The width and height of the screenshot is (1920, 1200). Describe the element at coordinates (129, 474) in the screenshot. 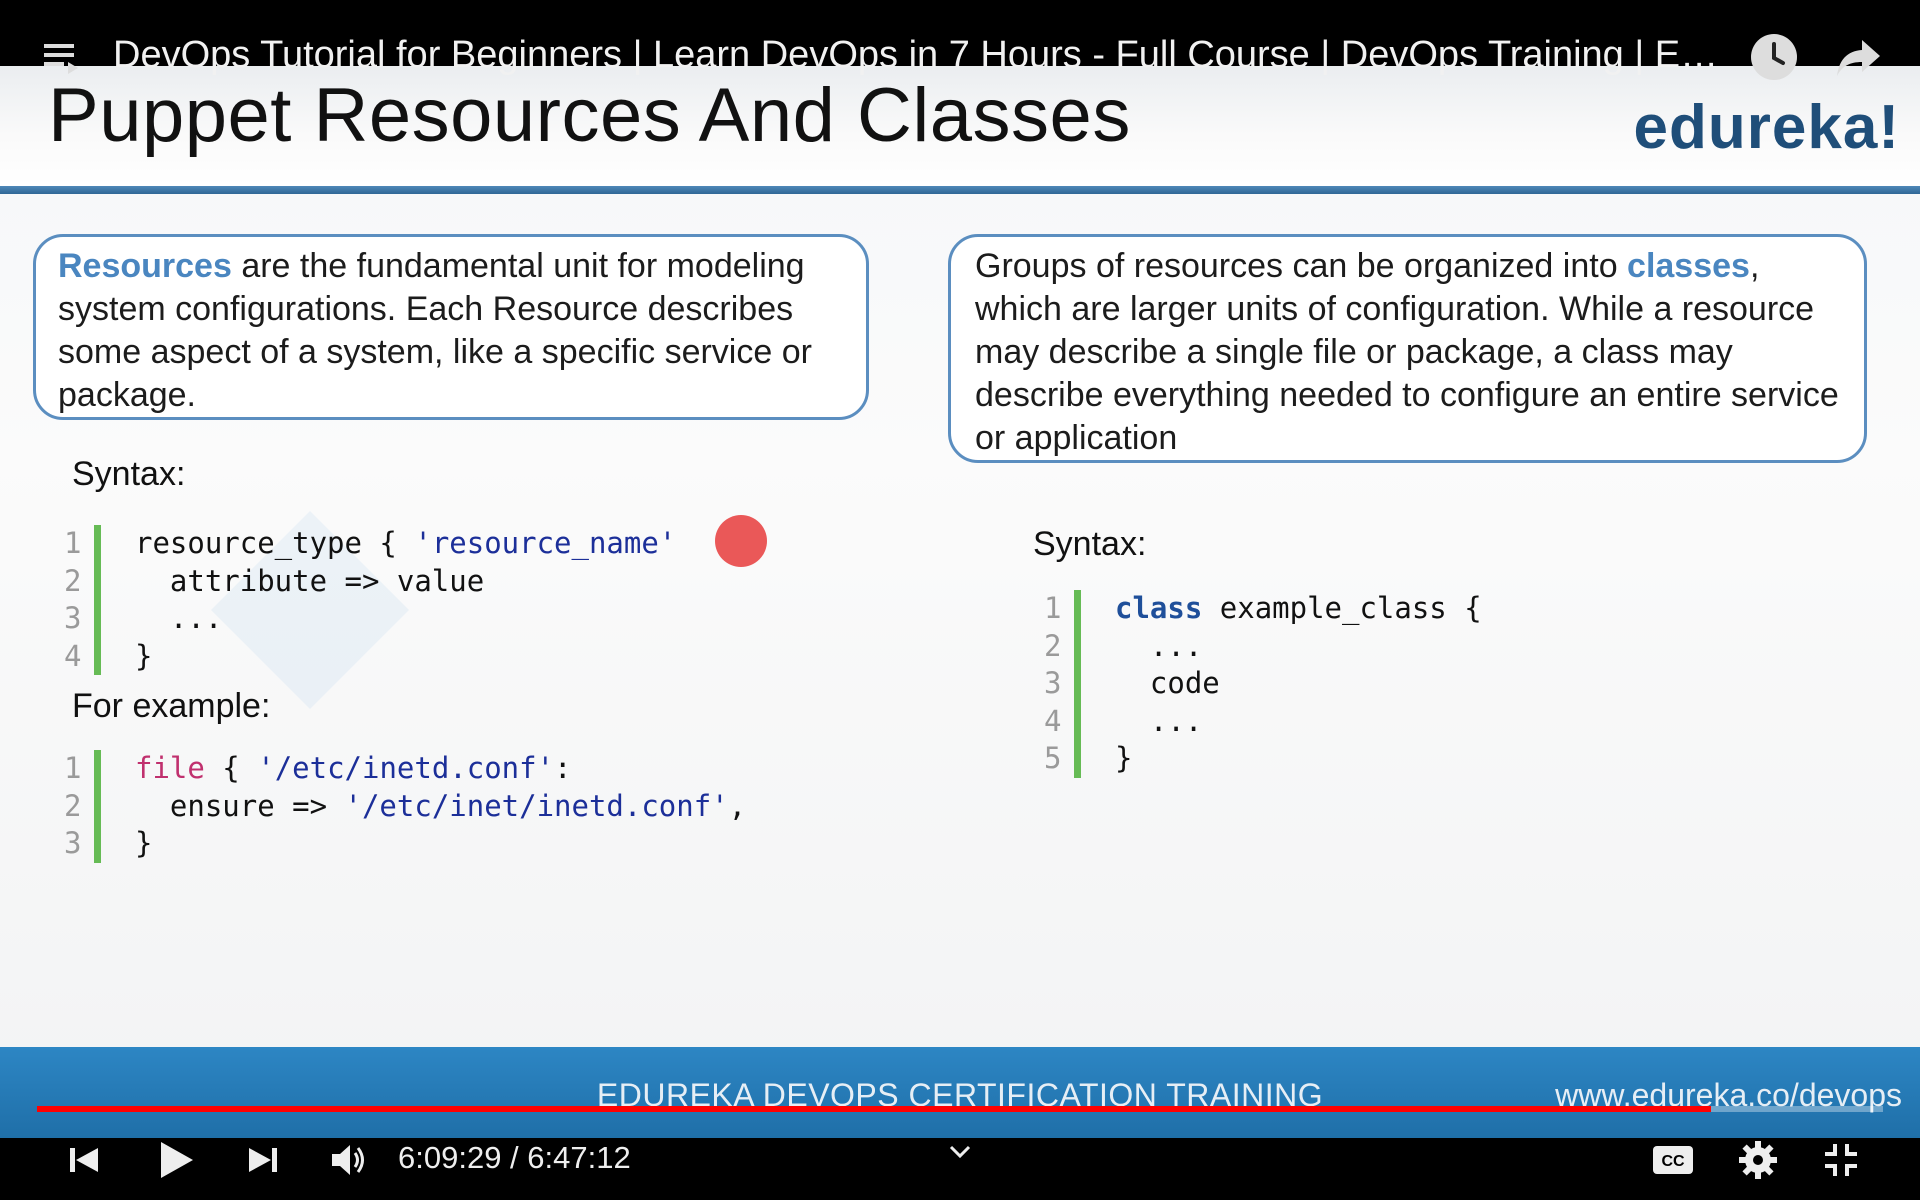

I see `syntax-label: Syntax:` at that location.